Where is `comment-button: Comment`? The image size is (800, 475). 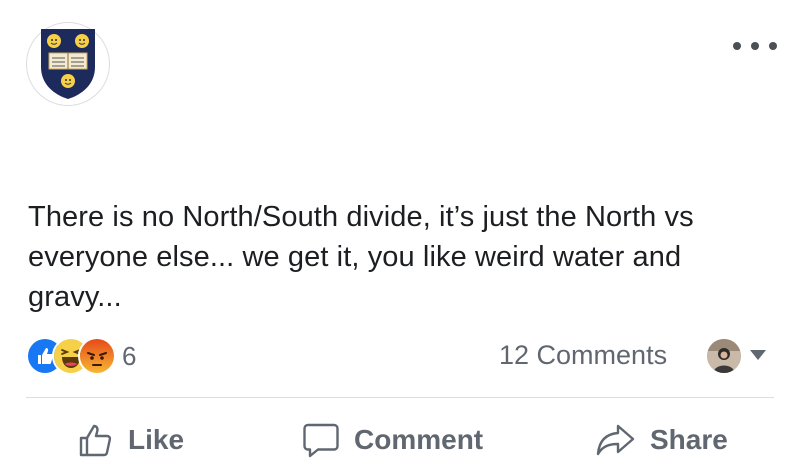
comment-button: Comment is located at coordinates (392, 440).